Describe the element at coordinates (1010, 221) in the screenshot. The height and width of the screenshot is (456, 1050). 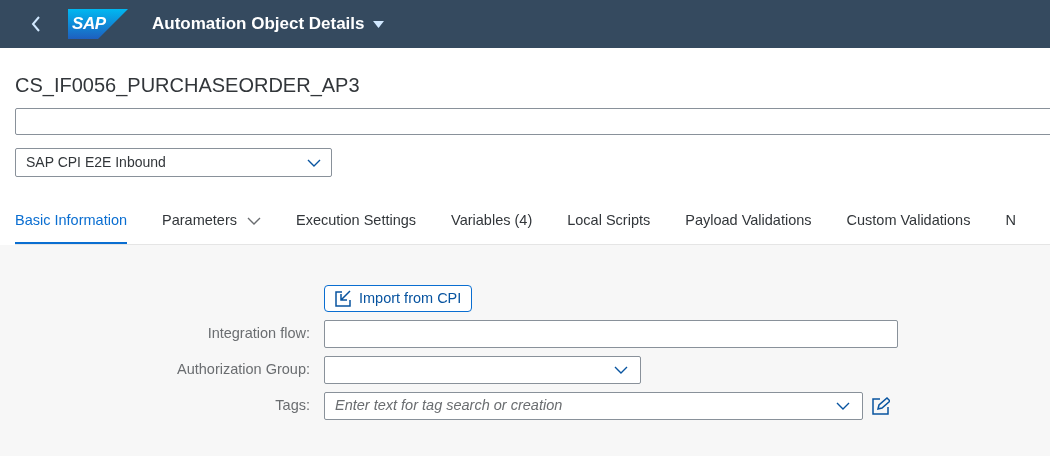
I see `tab: N` at that location.